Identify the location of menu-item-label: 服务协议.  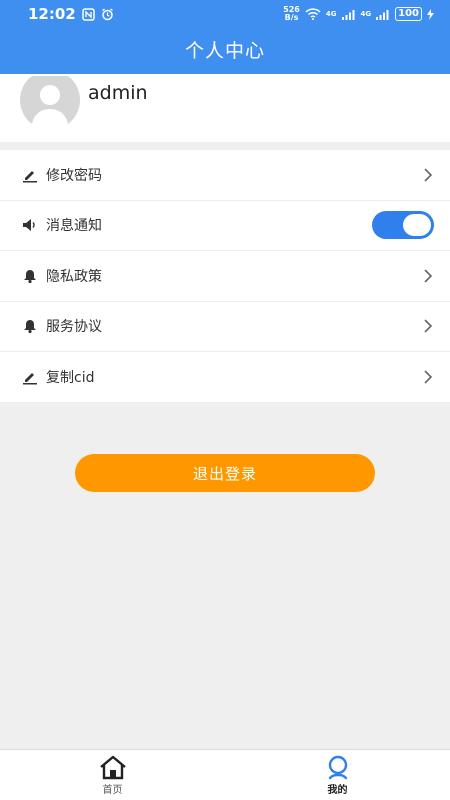
(74, 327).